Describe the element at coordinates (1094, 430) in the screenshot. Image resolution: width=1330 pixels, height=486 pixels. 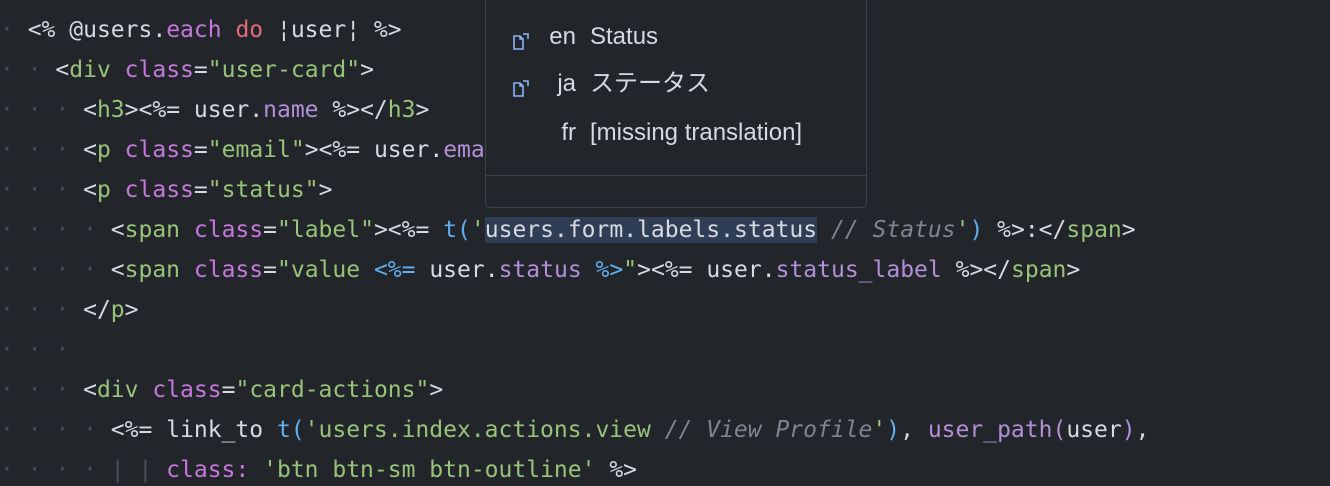
I see `code-token: user` at that location.